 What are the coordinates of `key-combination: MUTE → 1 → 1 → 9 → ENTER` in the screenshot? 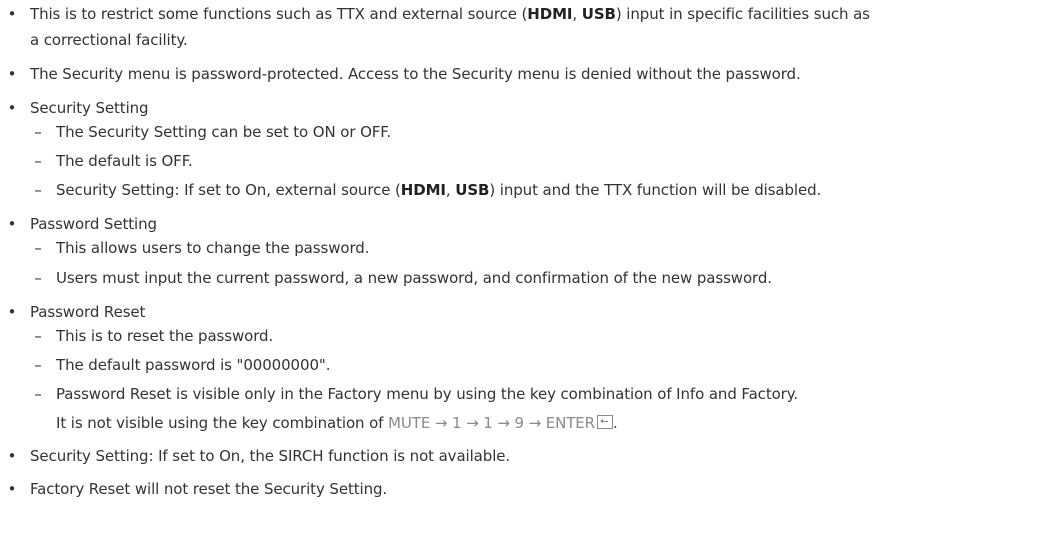 It's located at (492, 423).